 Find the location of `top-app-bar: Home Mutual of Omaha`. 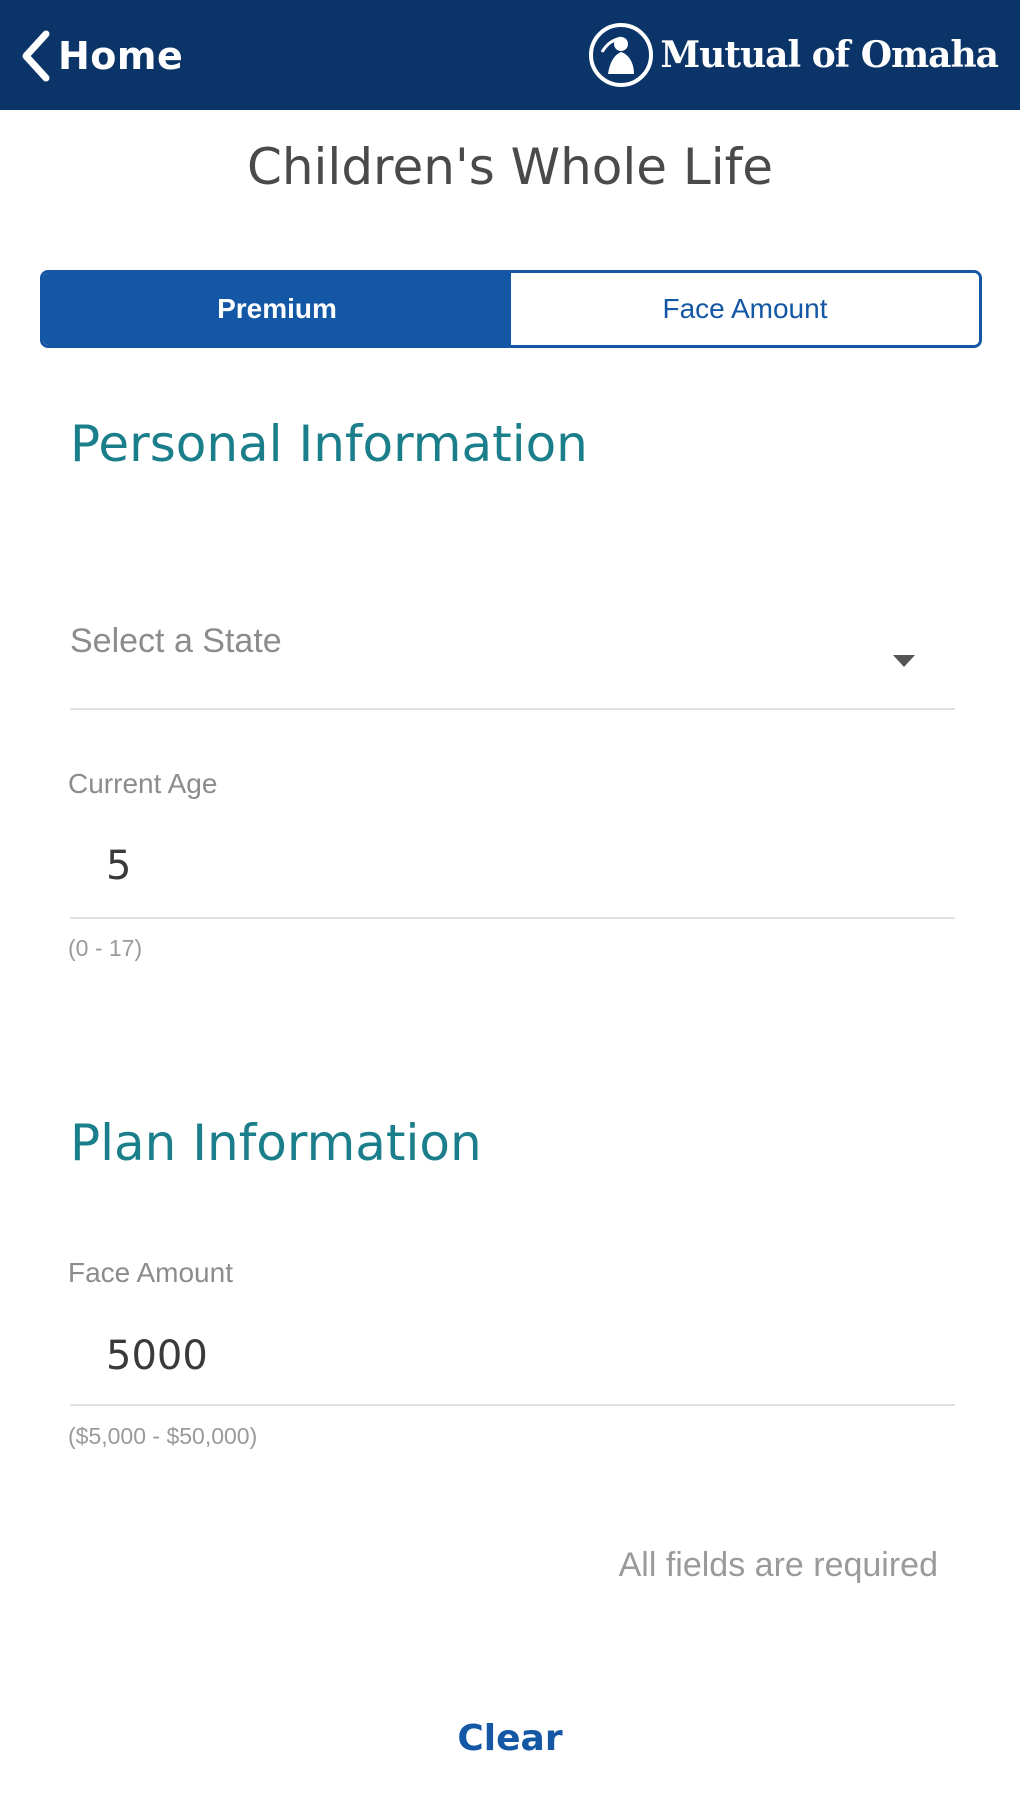

top-app-bar: Home Mutual of Omaha is located at coordinates (510, 55).